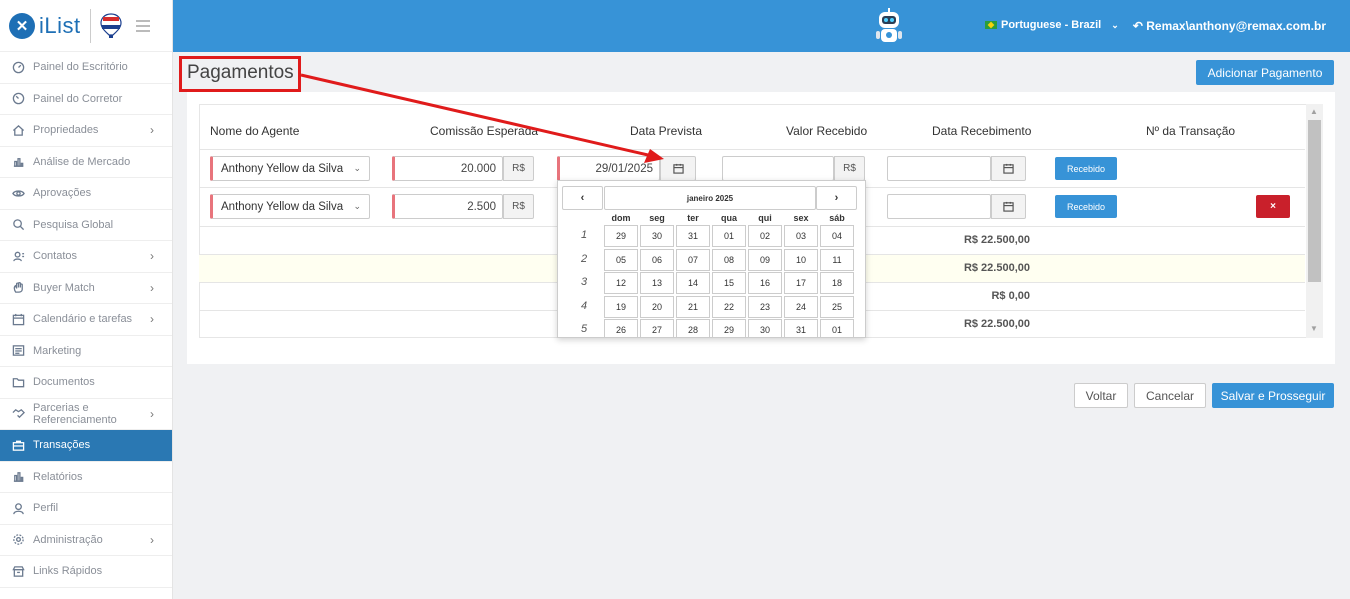 The image size is (1350, 599). Describe the element at coordinates (693, 283) in the screenshot. I see `datepicker-day: 14` at that location.